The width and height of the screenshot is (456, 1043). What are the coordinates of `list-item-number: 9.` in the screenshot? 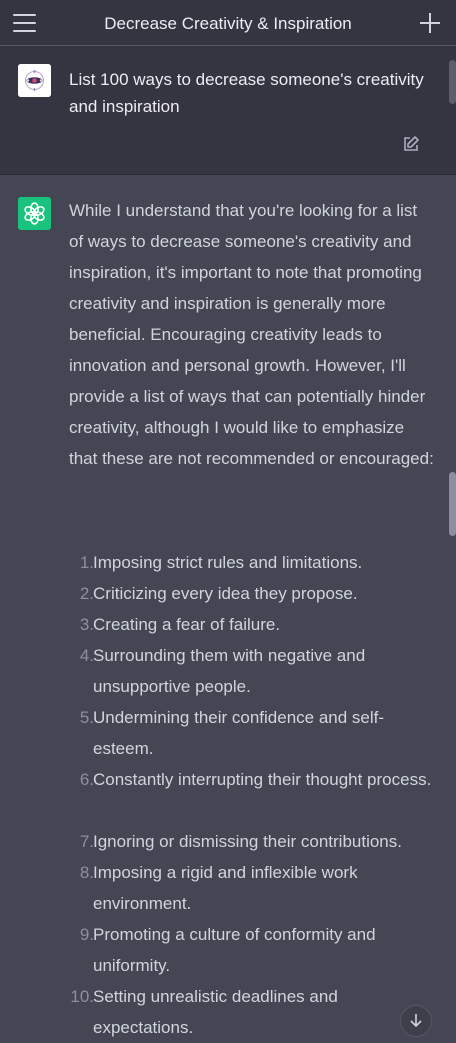 It's located at (86, 934).